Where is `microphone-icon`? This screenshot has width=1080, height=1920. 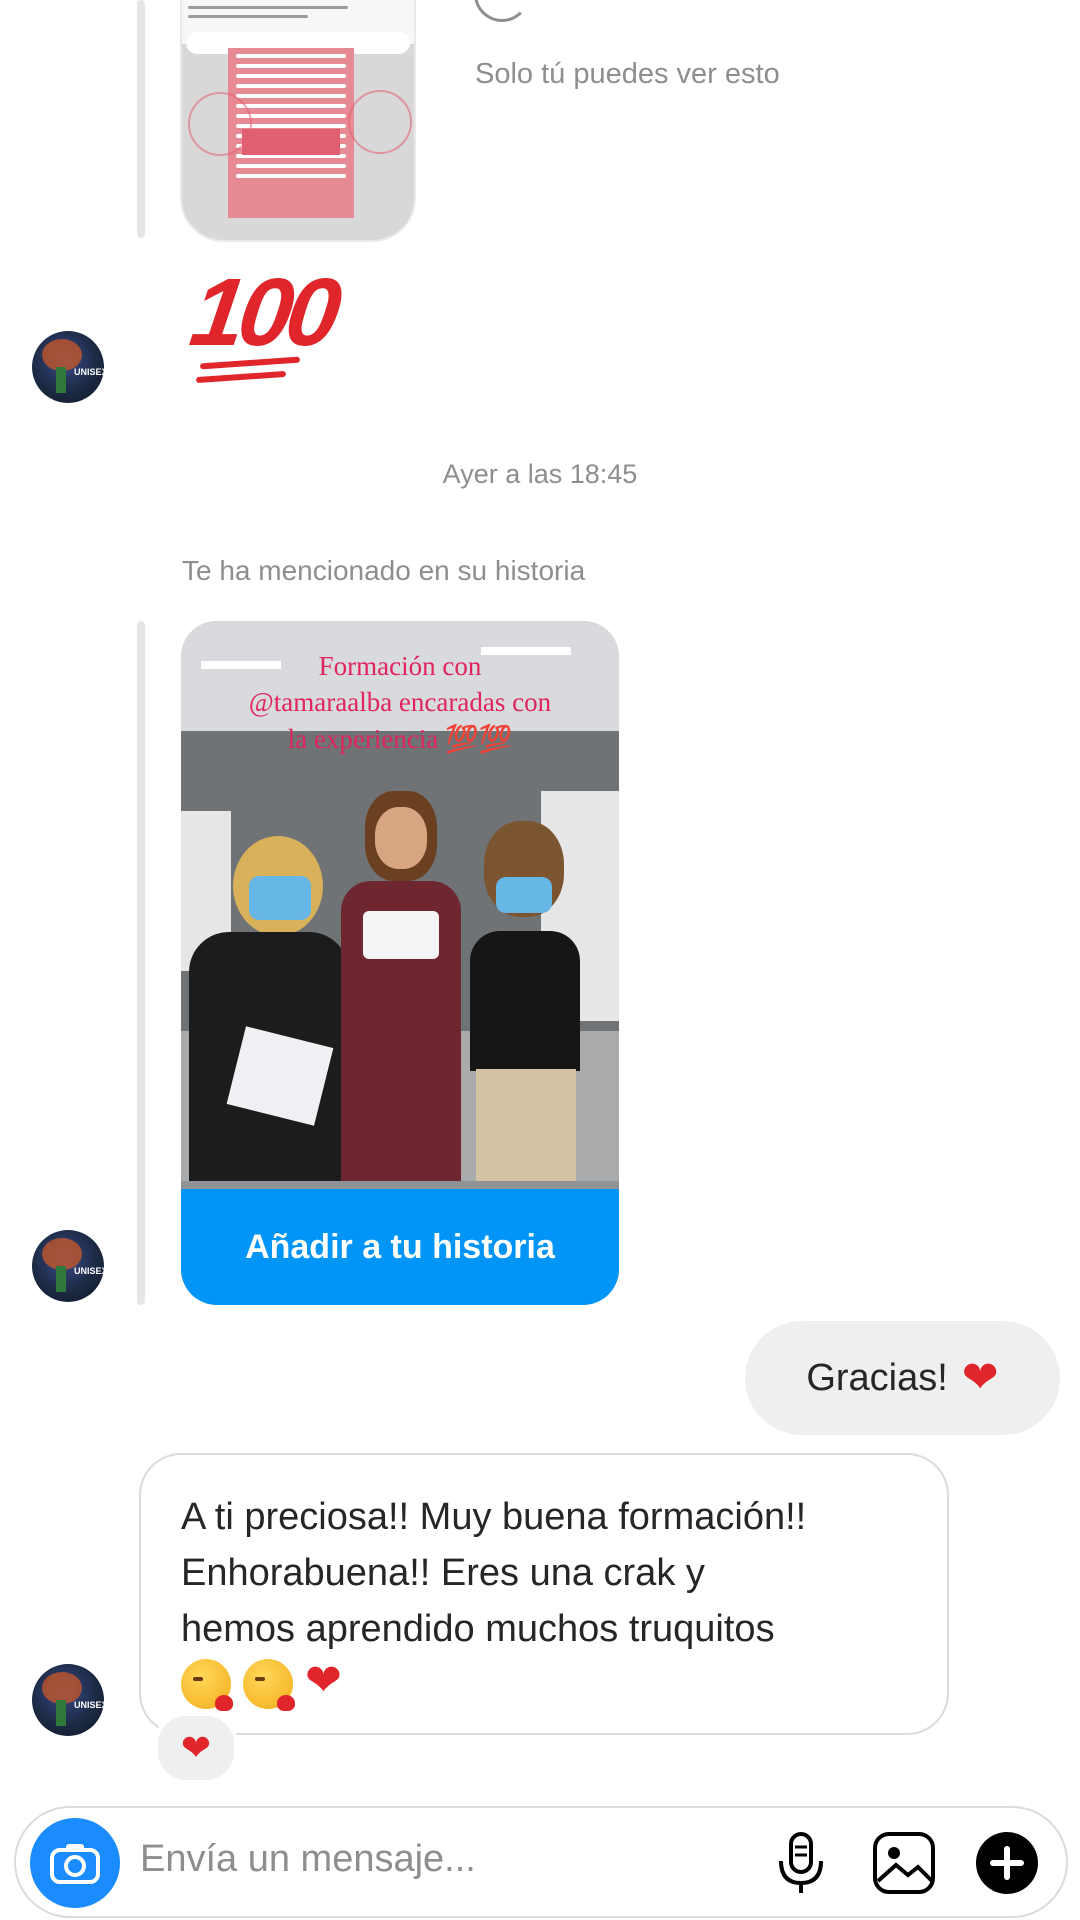
microphone-icon is located at coordinates (801, 1862).